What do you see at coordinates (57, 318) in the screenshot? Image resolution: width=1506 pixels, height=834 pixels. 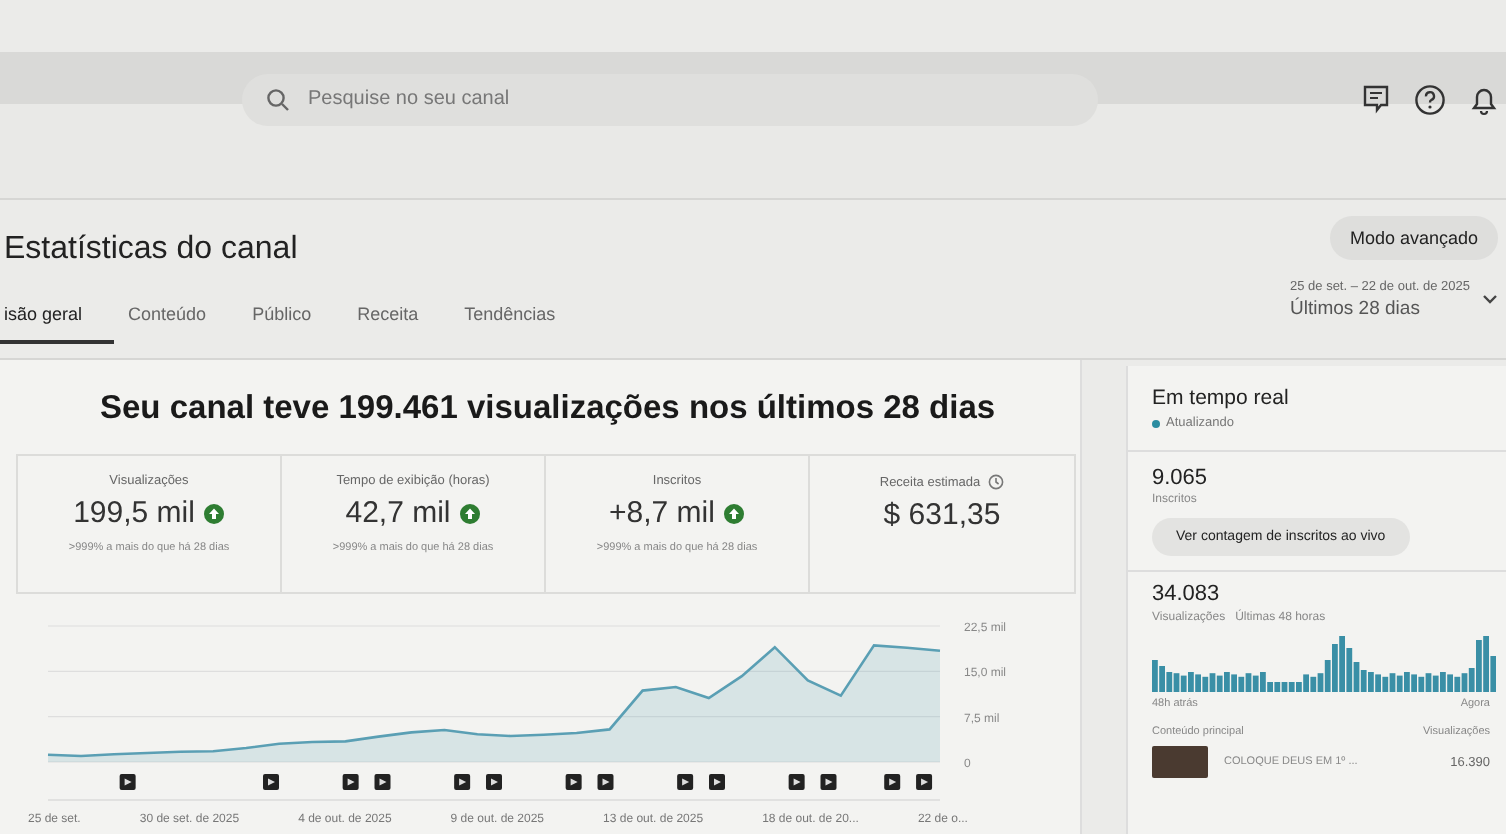 I see `tab: isão geral` at bounding box center [57, 318].